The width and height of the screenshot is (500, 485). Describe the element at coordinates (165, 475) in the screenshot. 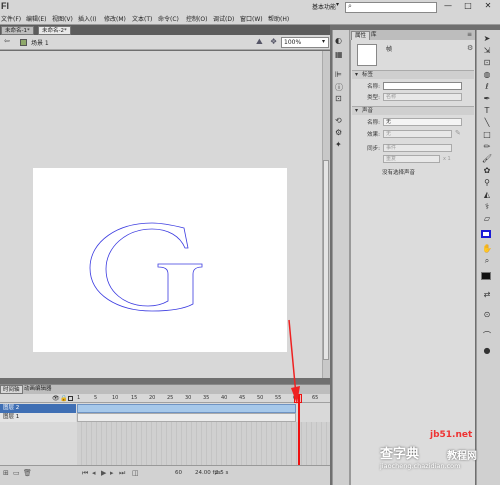

I see `timeline-footer` at that location.